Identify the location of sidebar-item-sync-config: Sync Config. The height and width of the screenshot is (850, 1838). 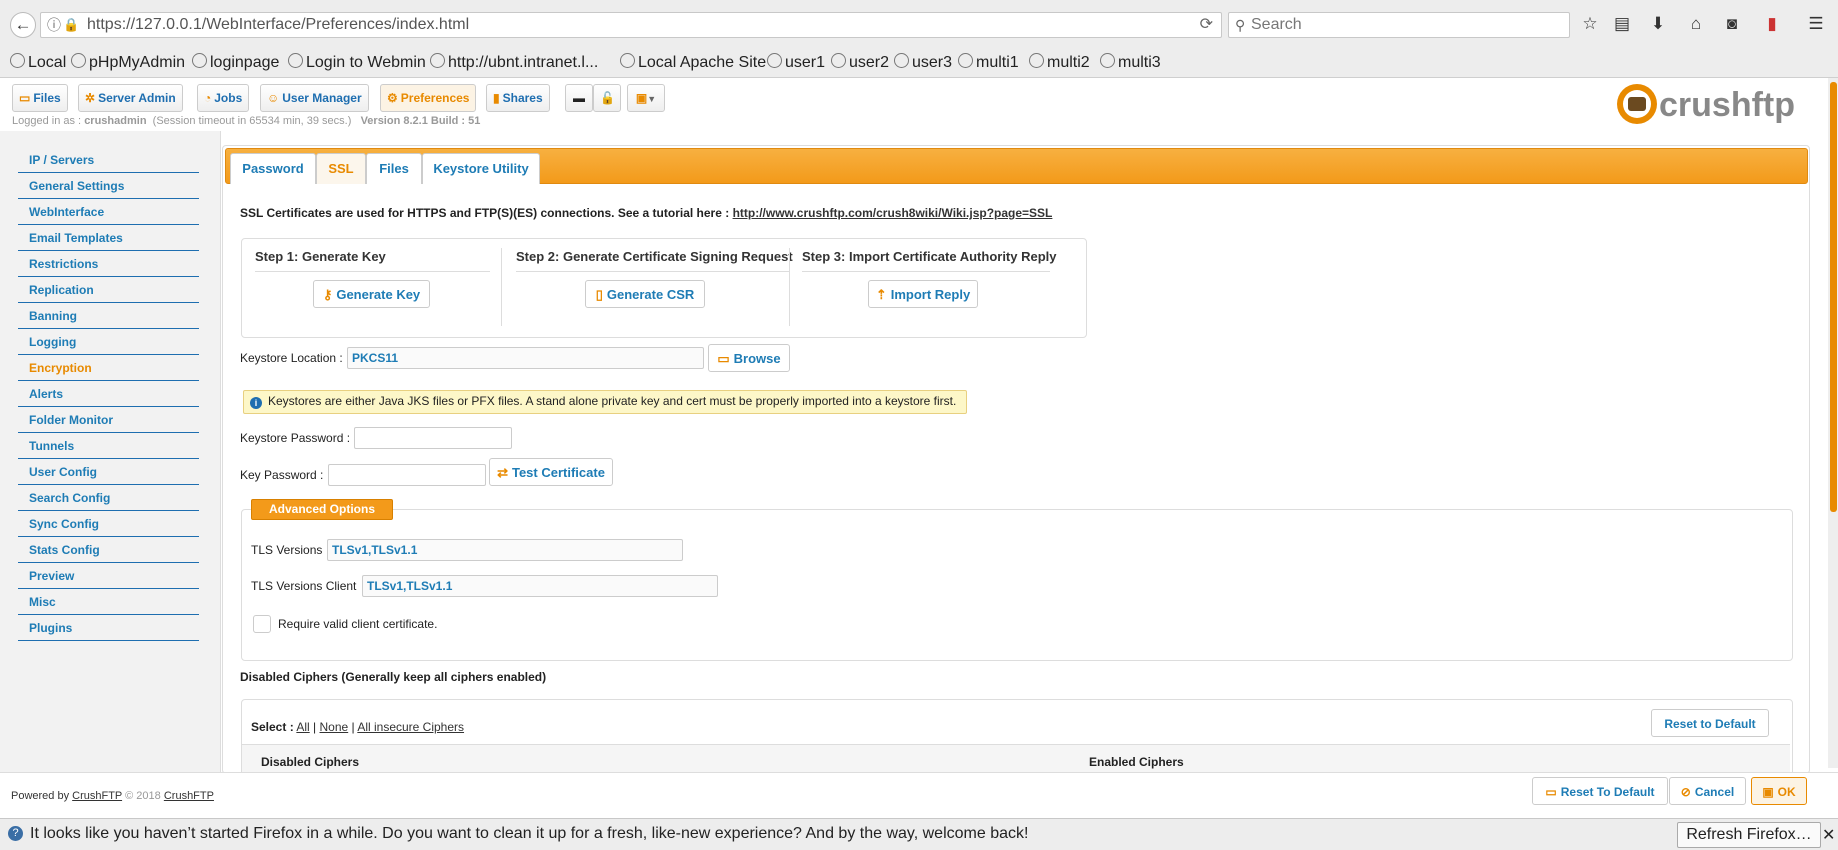
(108, 524).